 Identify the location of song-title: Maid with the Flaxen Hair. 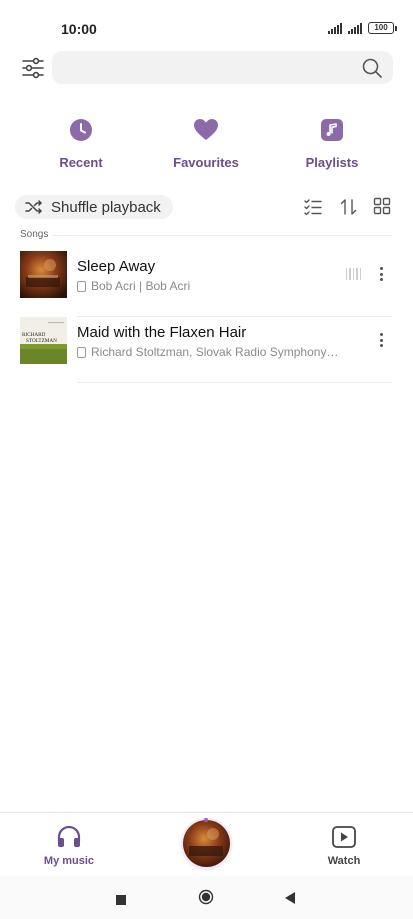
(162, 332).